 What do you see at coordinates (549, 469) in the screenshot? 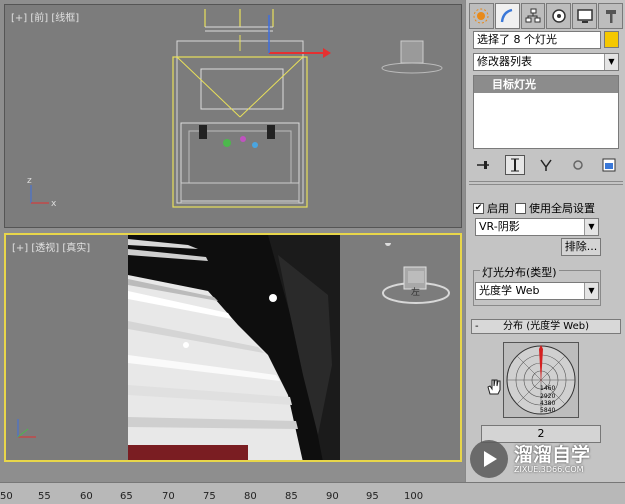
I see `watermark-subtitle: ZIXUE.3D66.COM` at bounding box center [549, 469].